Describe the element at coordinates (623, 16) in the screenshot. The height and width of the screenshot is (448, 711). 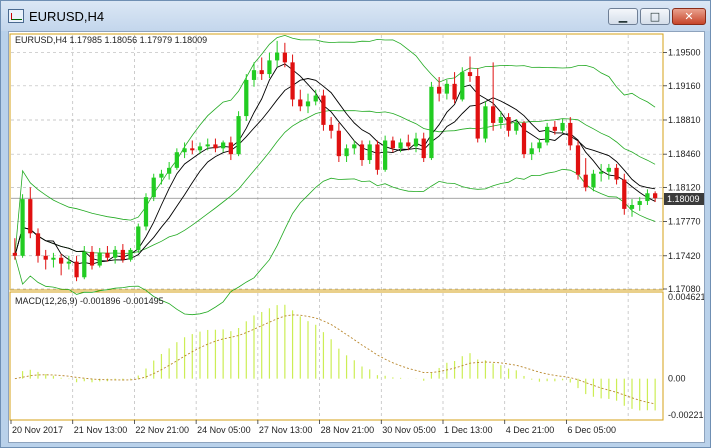
I see `minimize-button: ▁` at that location.